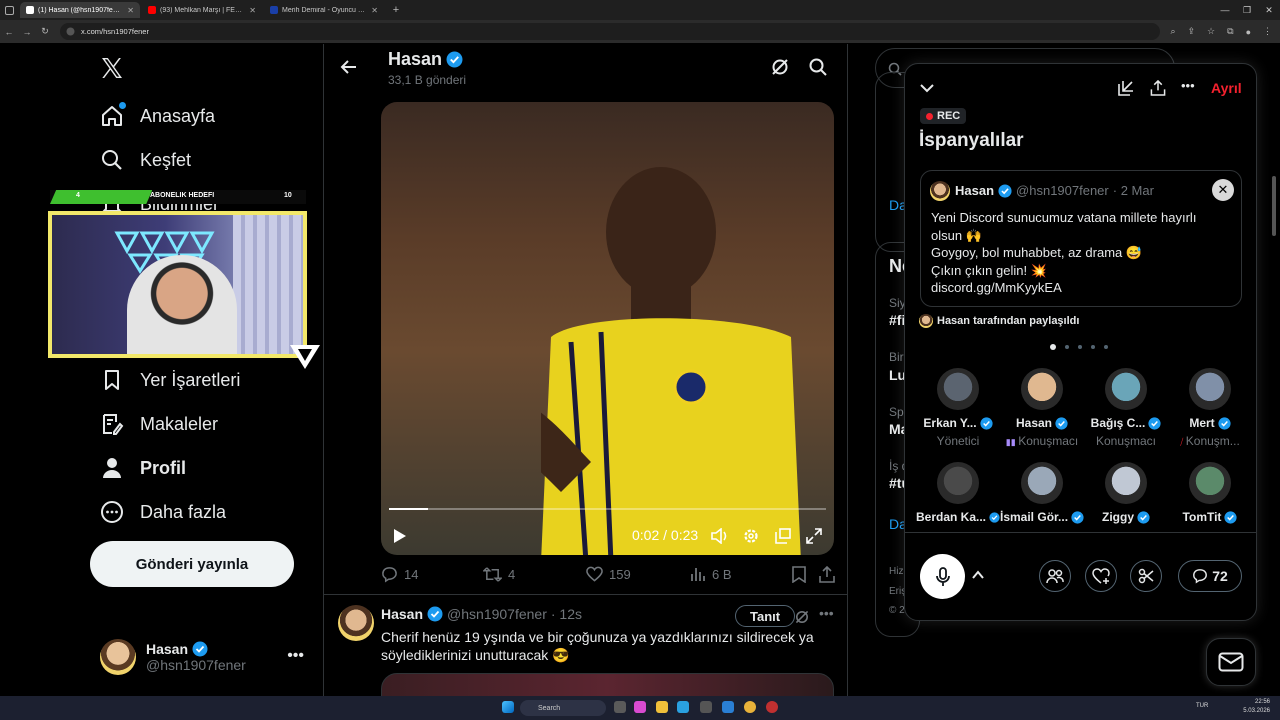  Describe the element at coordinates (170, 380) in the screenshot. I see `sidebar-item-bookmarks: Yer İşaretleri` at that location.